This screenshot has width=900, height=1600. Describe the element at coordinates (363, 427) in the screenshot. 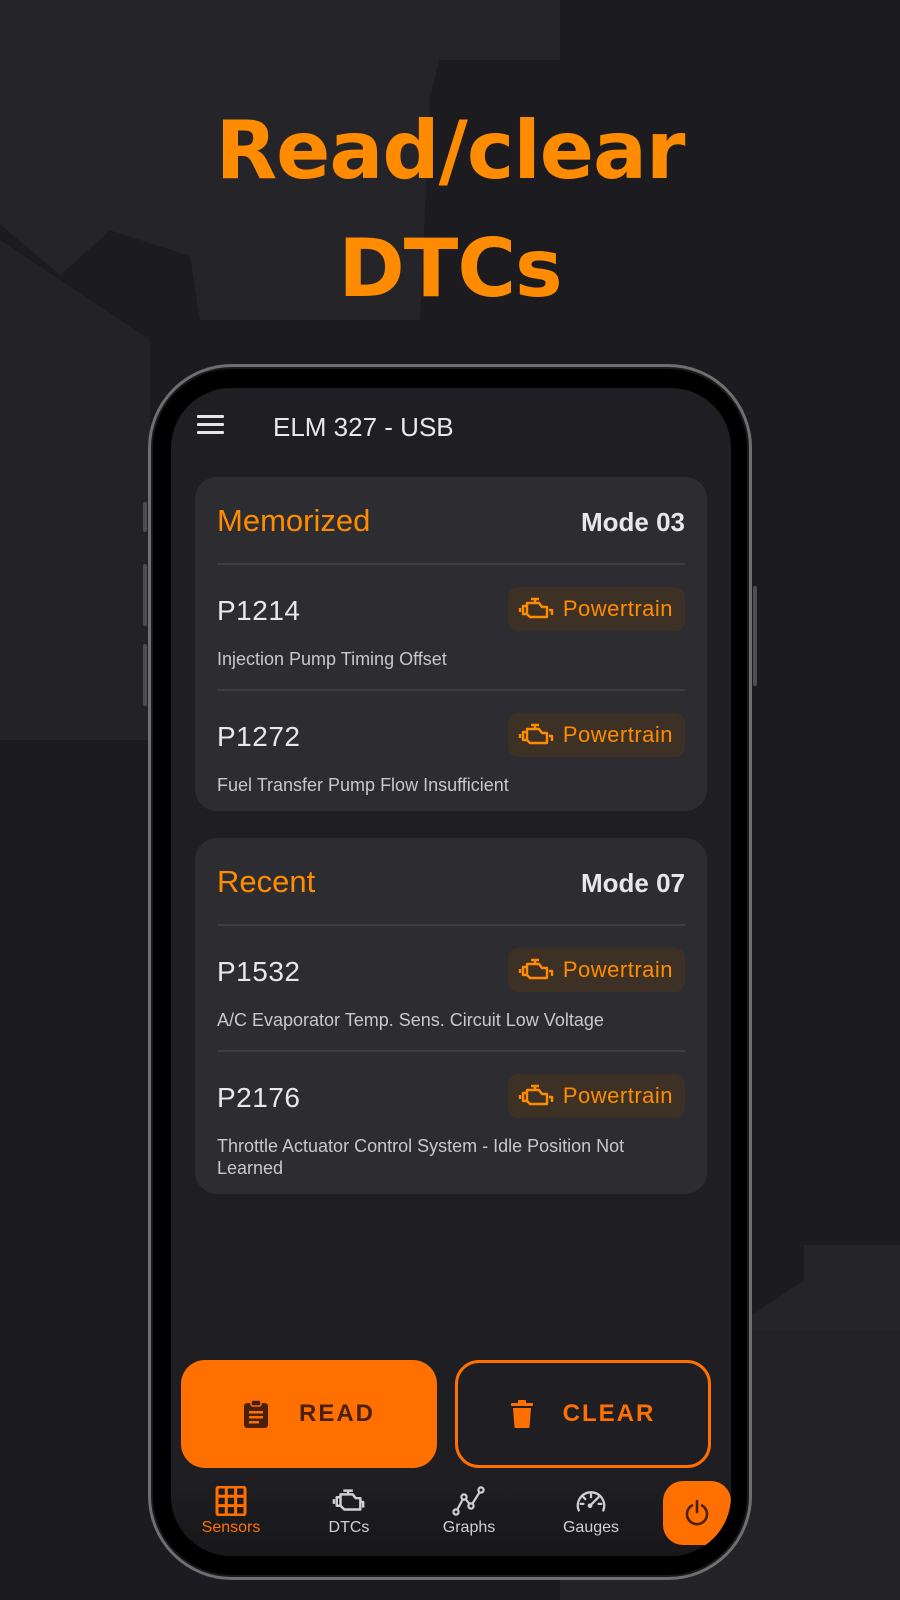

I see `app-title: ELM 327 - USB` at that location.